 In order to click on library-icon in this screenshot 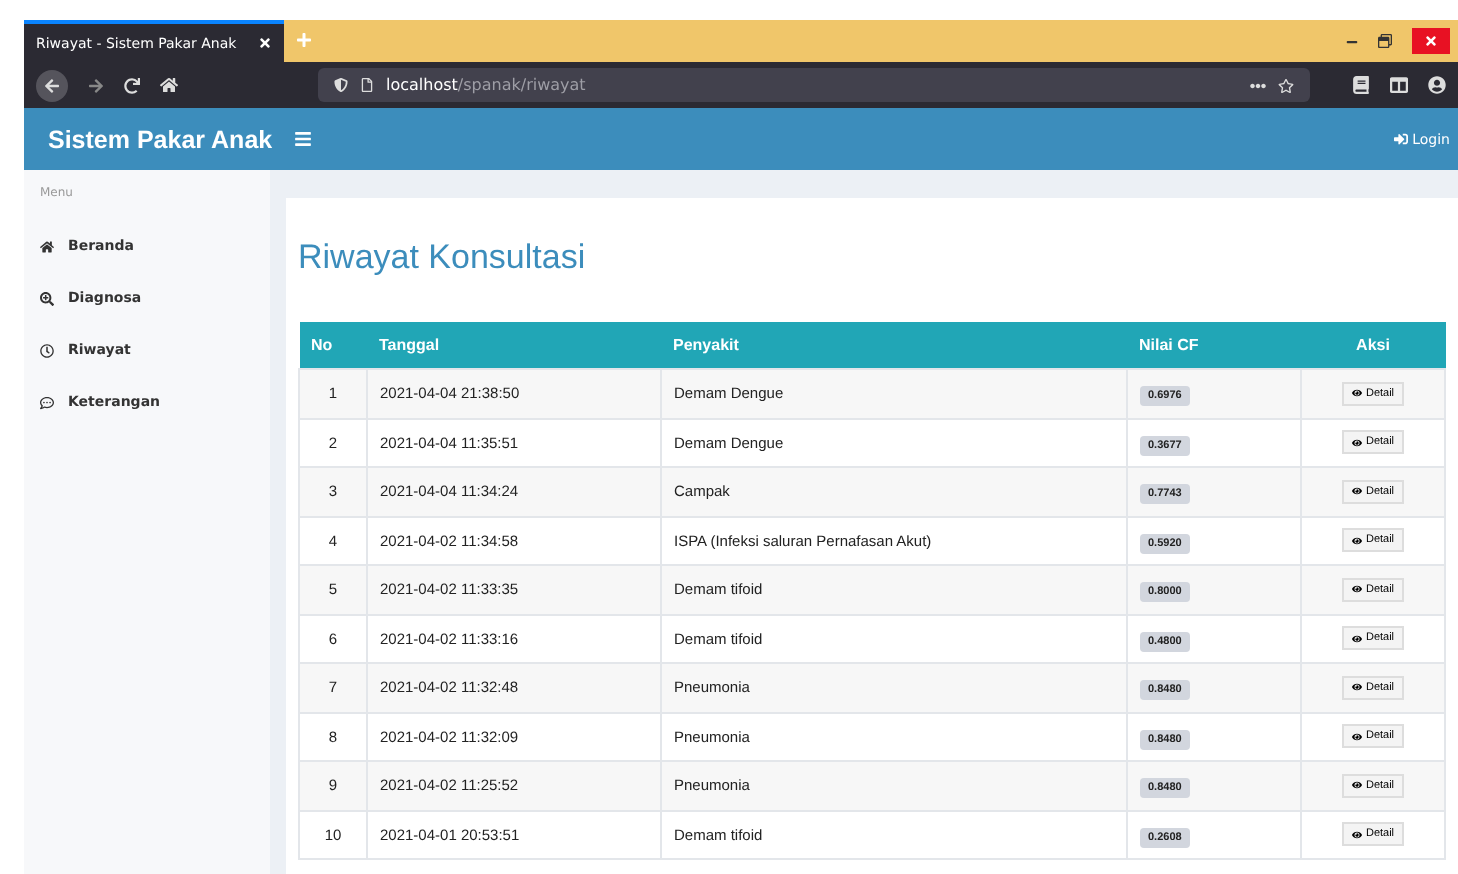, I will do `click(1361, 85)`.